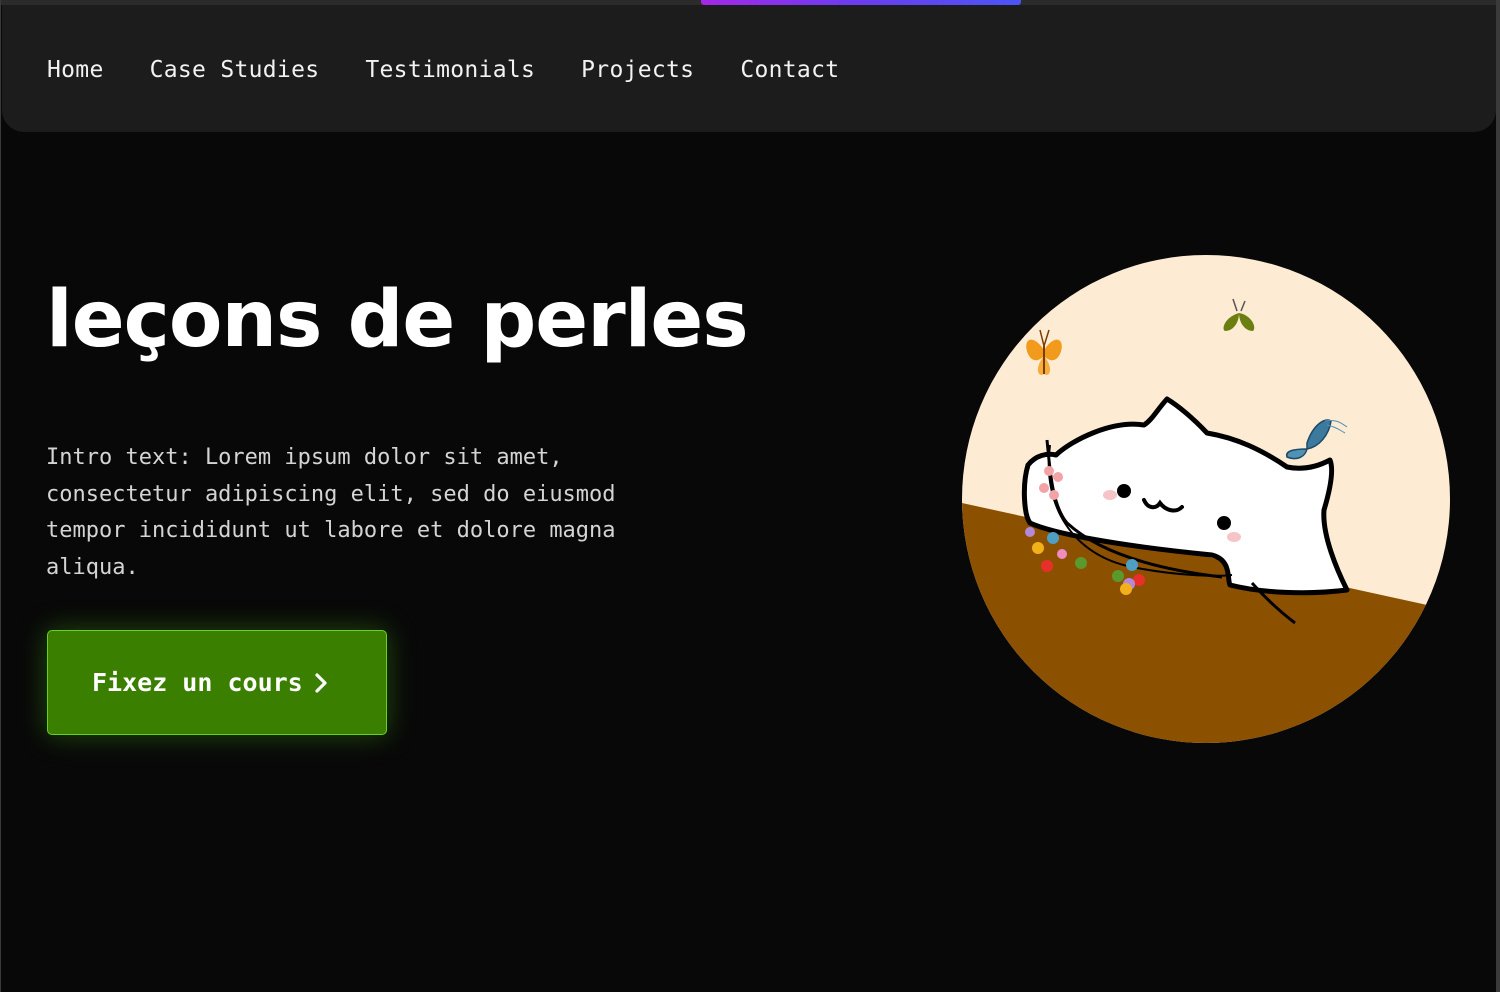 The height and width of the screenshot is (992, 1500). I want to click on book-lesson-button: Fixez un cours, so click(217, 682).